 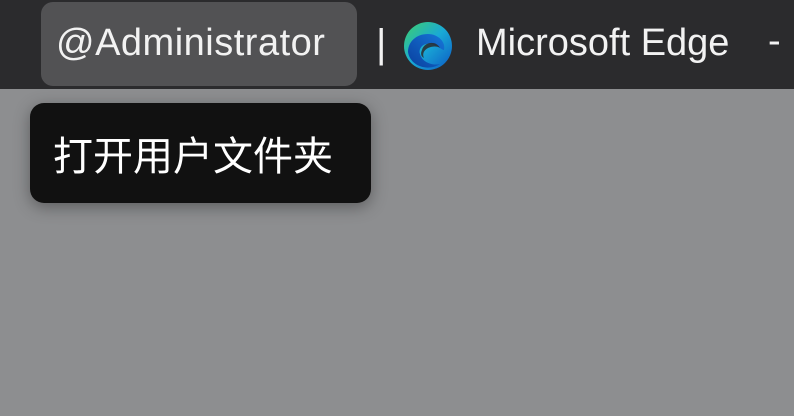 What do you see at coordinates (193, 157) in the screenshot?
I see `tooltip-label: 打开用户文件夹` at bounding box center [193, 157].